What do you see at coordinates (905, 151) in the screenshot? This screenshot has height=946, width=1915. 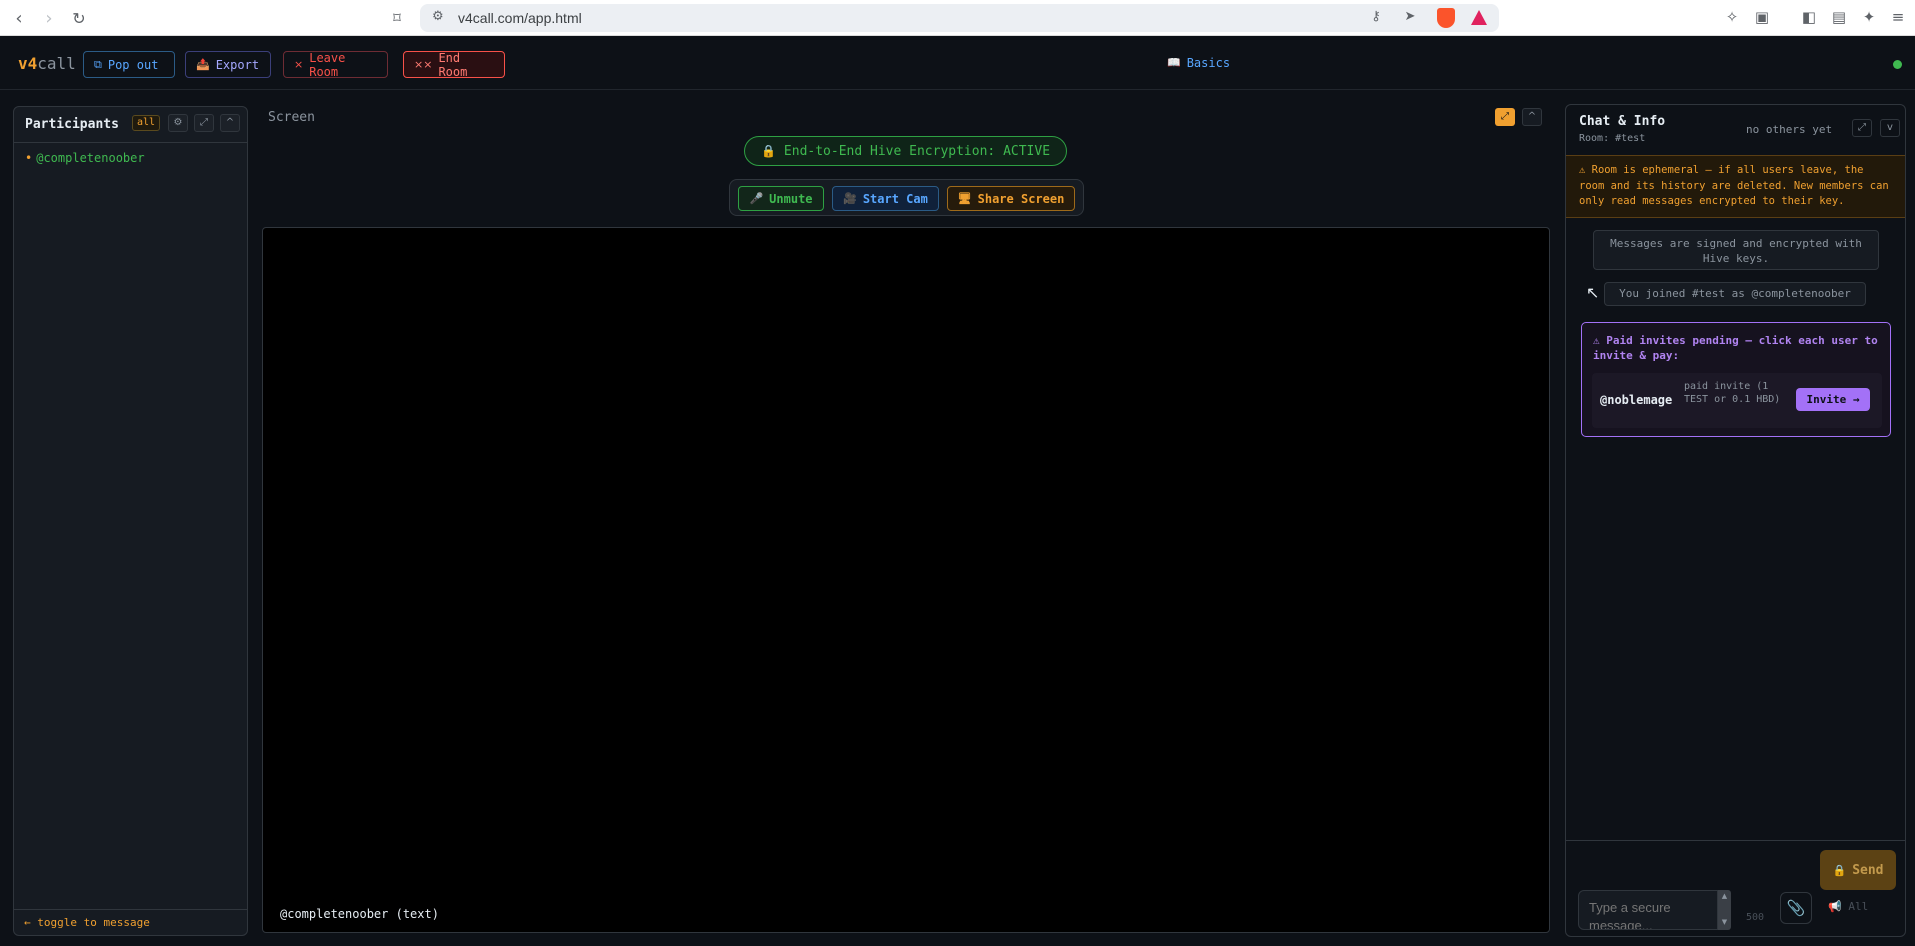 I see `encryption-status-badge: 🔒 End-to-End Hive Encryption: ACTIVE` at bounding box center [905, 151].